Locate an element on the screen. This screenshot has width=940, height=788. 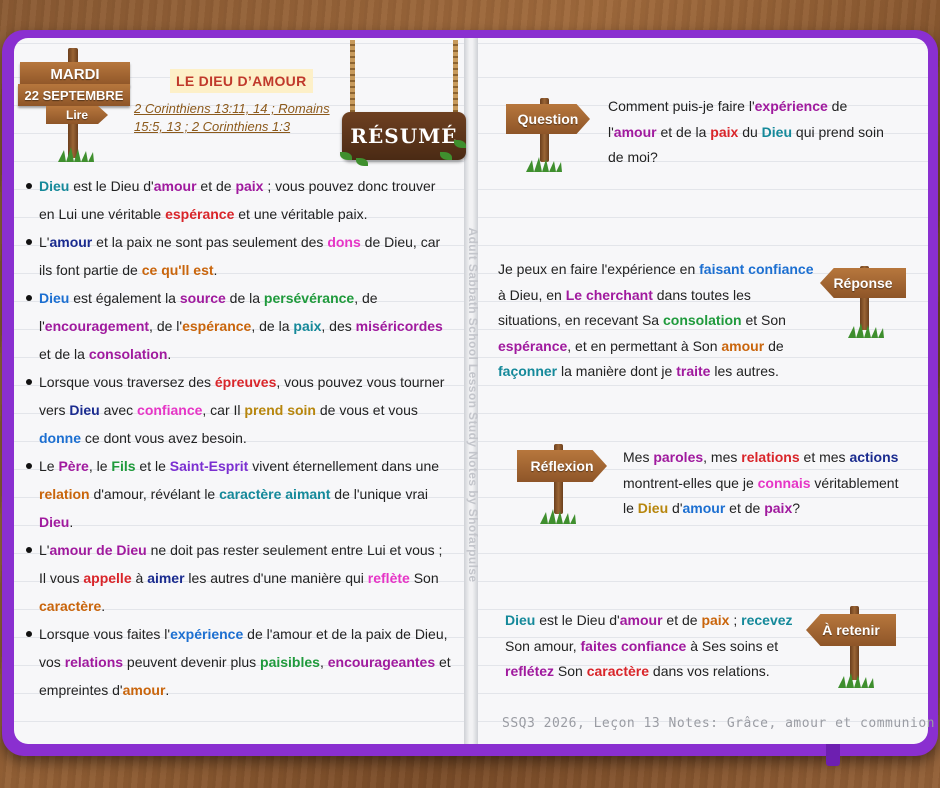
text-run: et mes is located at coordinates (824, 457).